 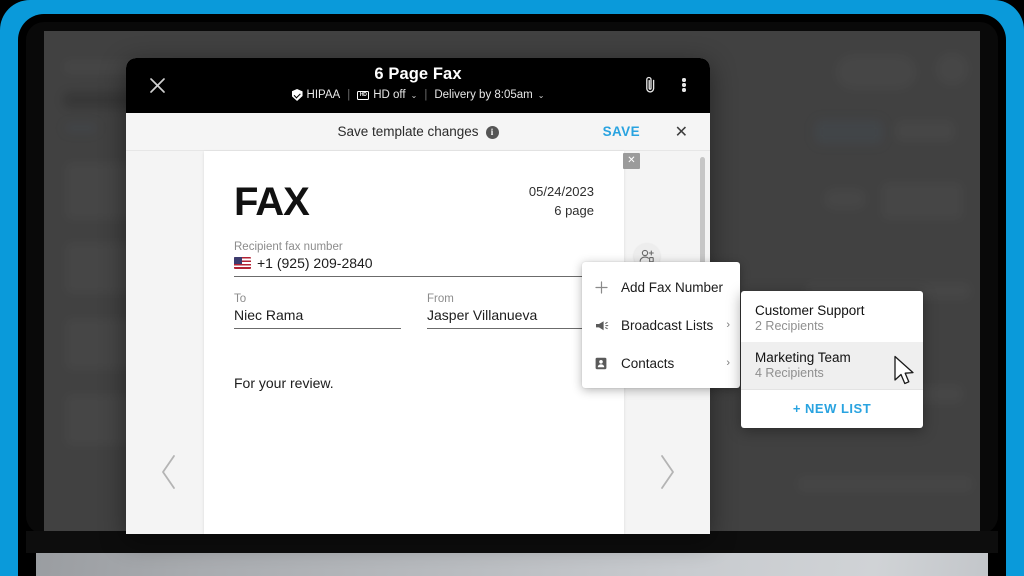 I want to click on recipient-fax-value: +1 (925) 209-2840, so click(x=315, y=263).